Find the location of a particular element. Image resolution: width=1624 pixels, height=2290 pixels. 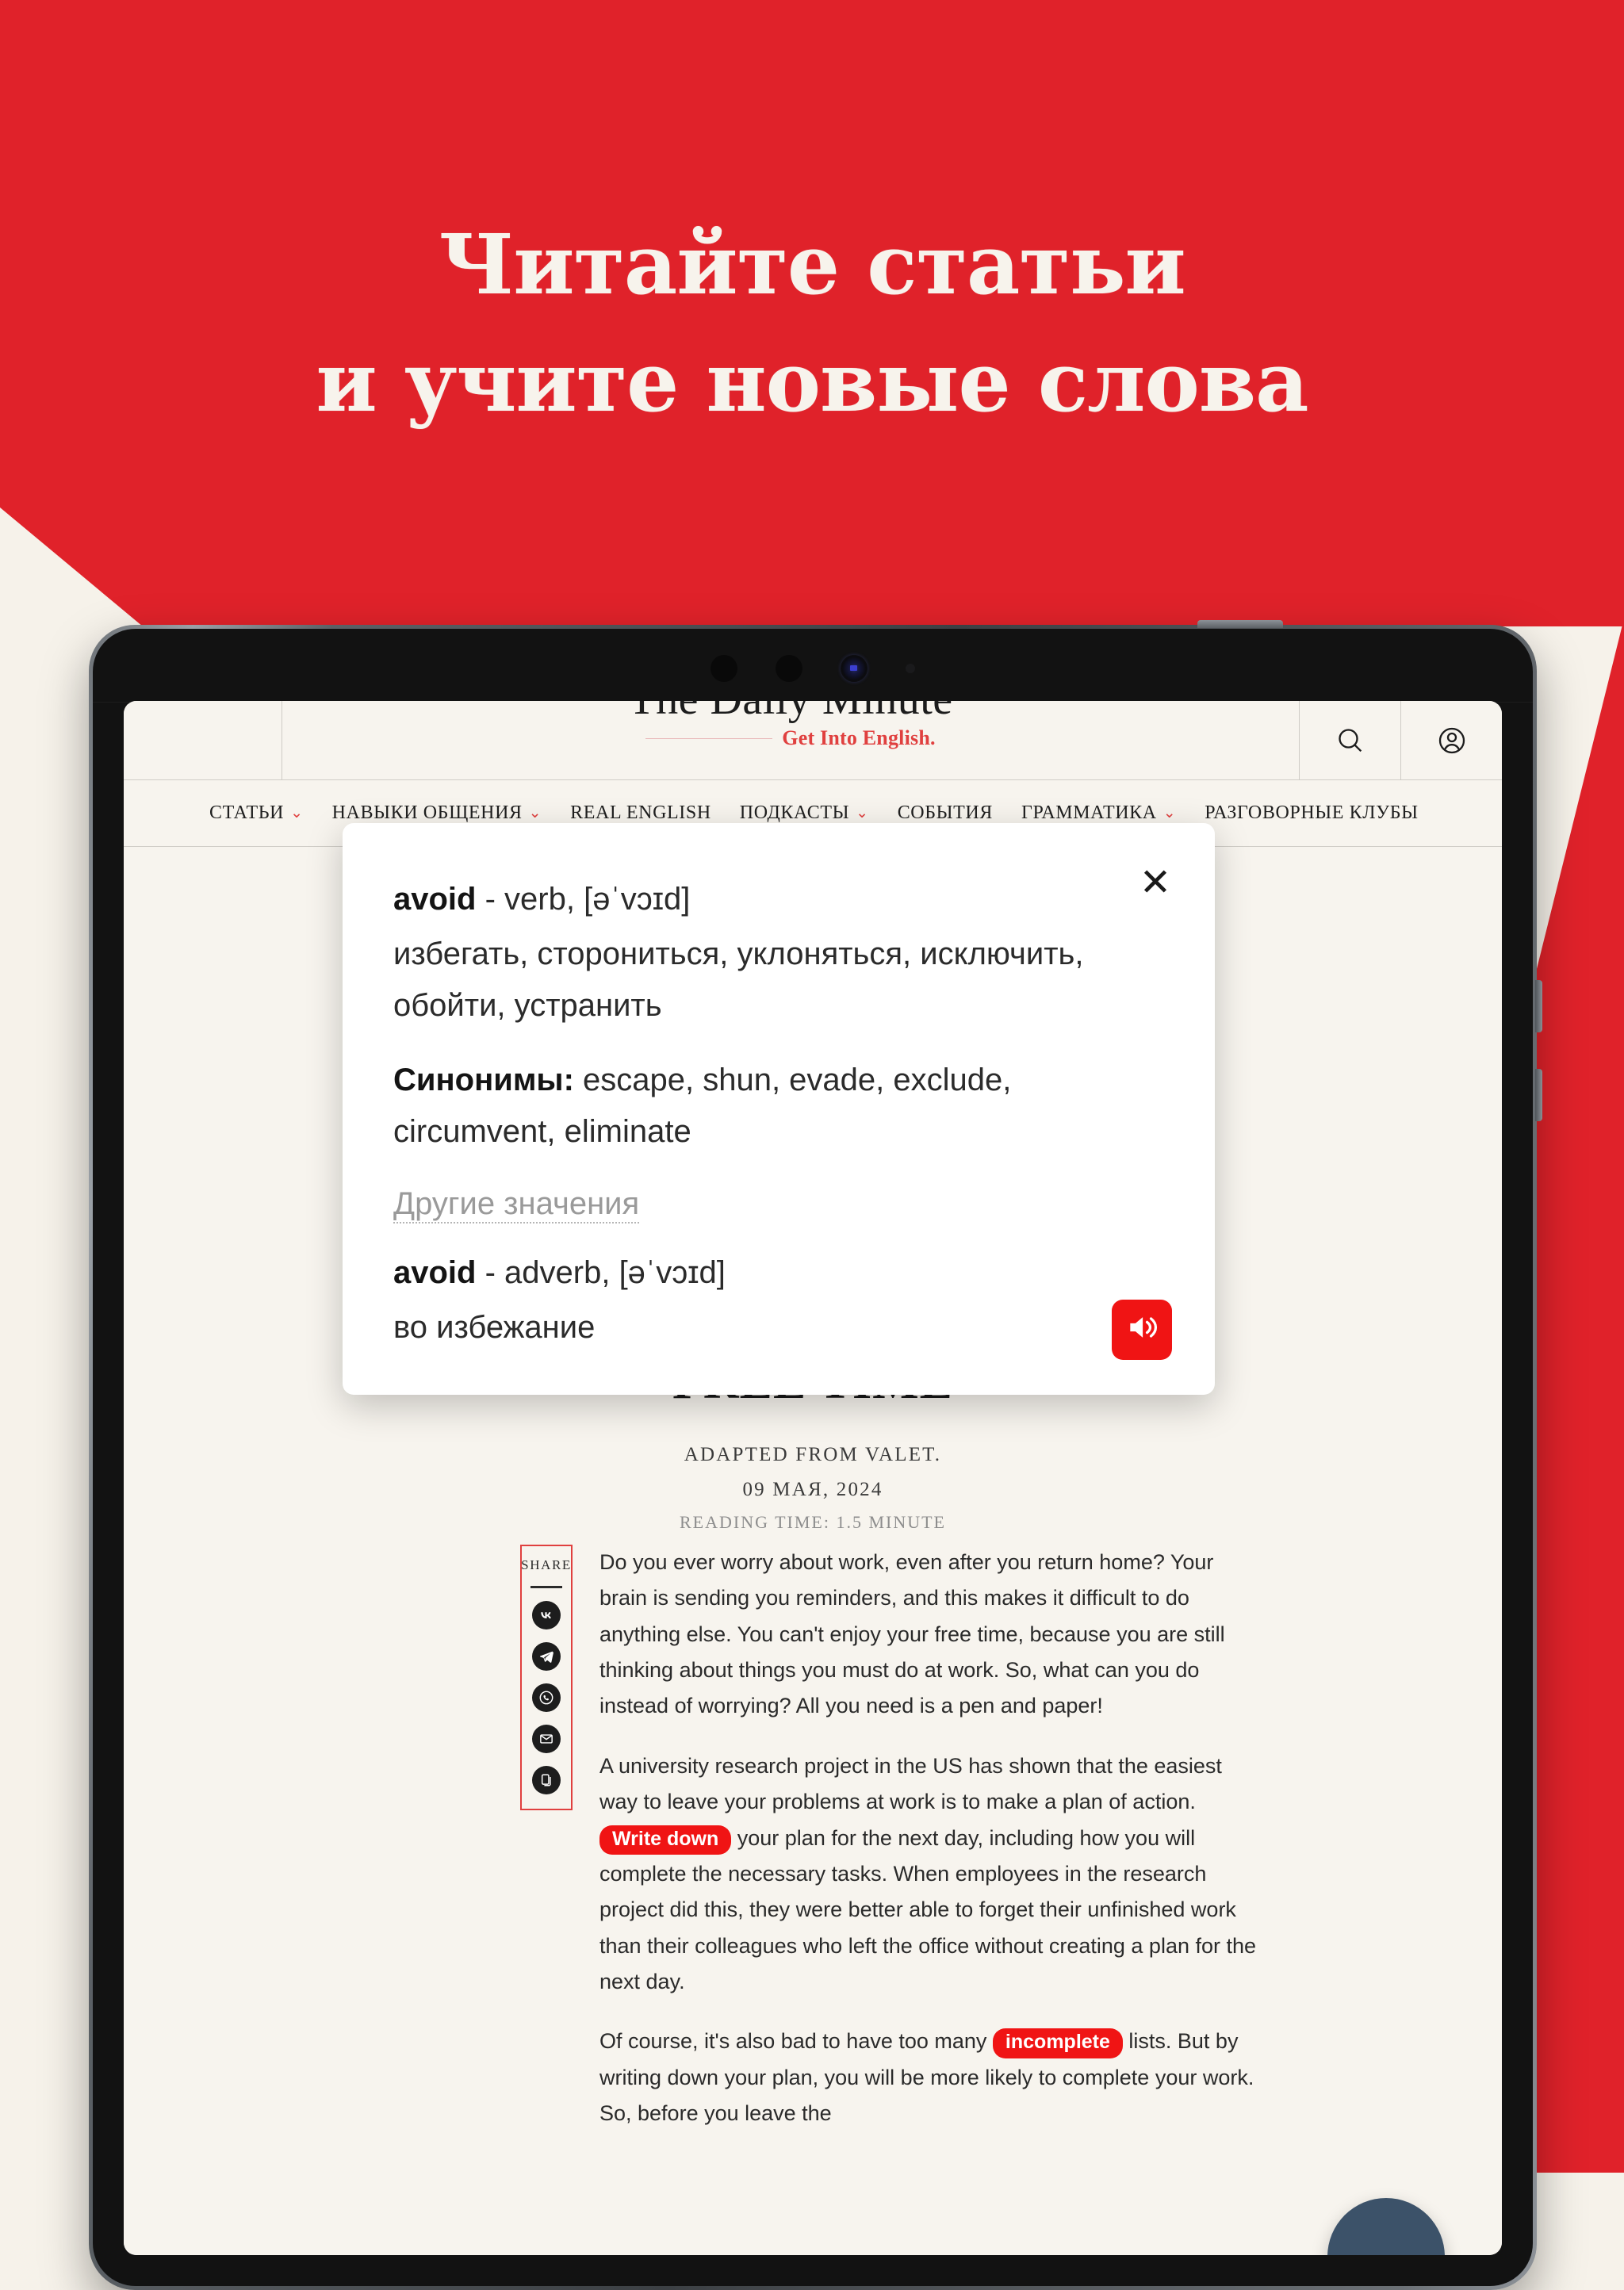

volume-down-button is located at coordinates (1538, 1095).